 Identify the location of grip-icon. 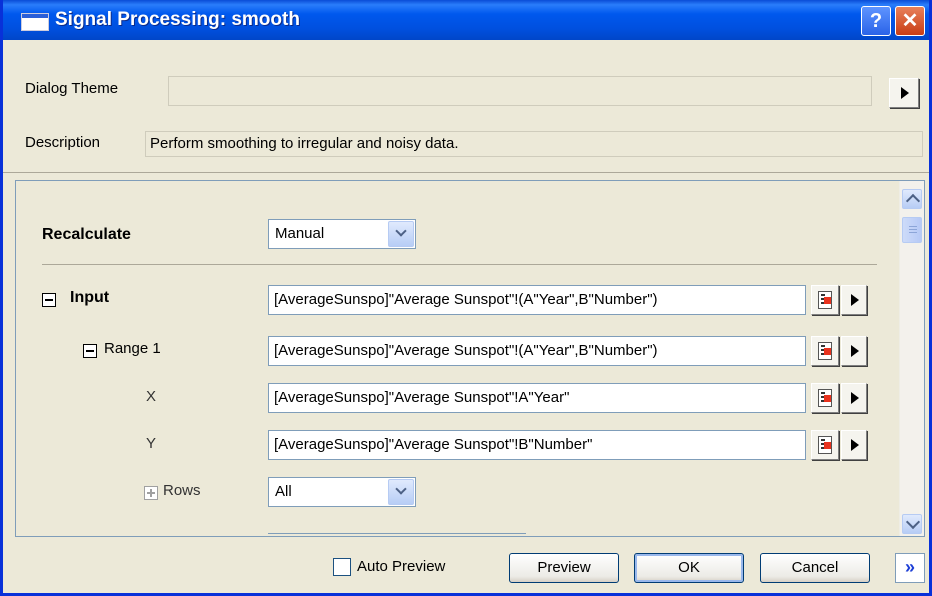
(913, 230).